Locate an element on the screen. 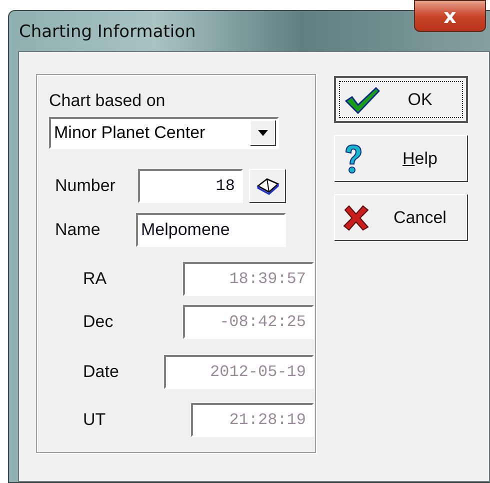 This screenshot has width=490, height=483. window-title: Charting Information is located at coordinates (107, 32).